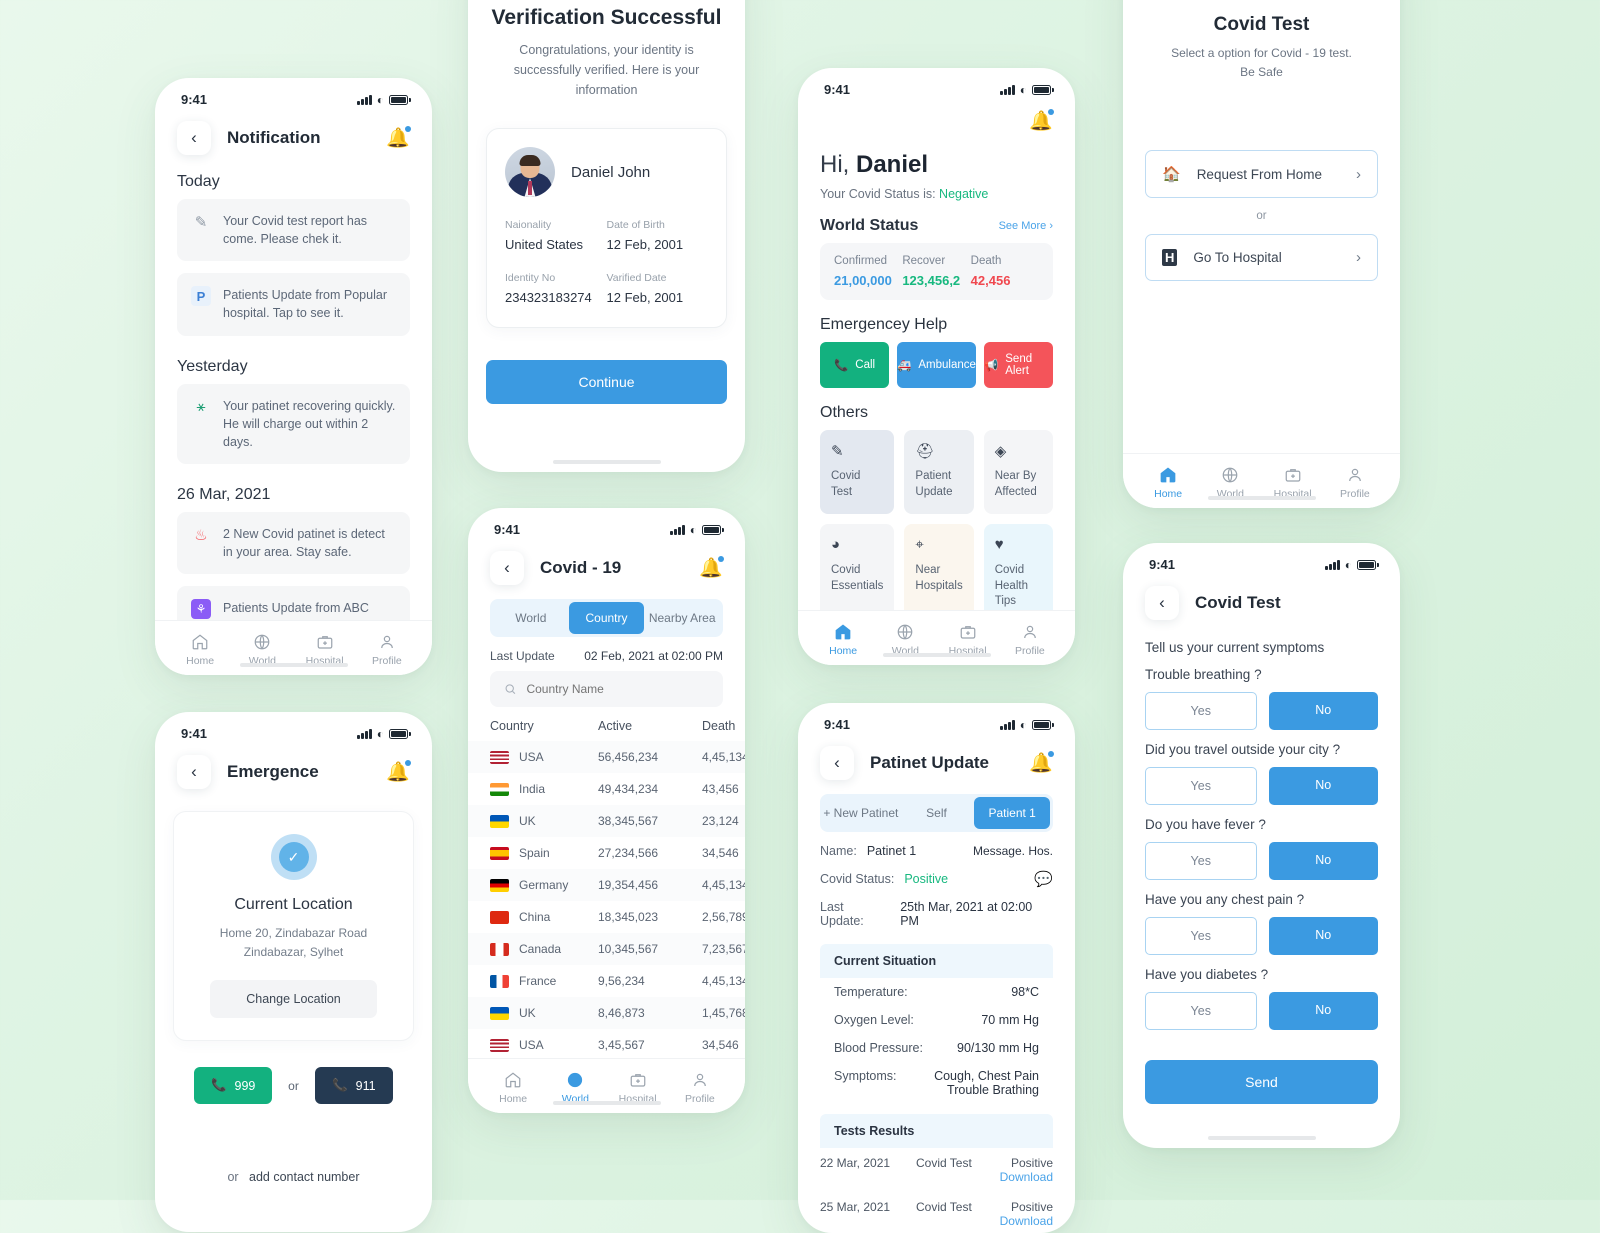  Describe the element at coordinates (720, 789) in the screenshot. I see `death-count: 43,456` at that location.